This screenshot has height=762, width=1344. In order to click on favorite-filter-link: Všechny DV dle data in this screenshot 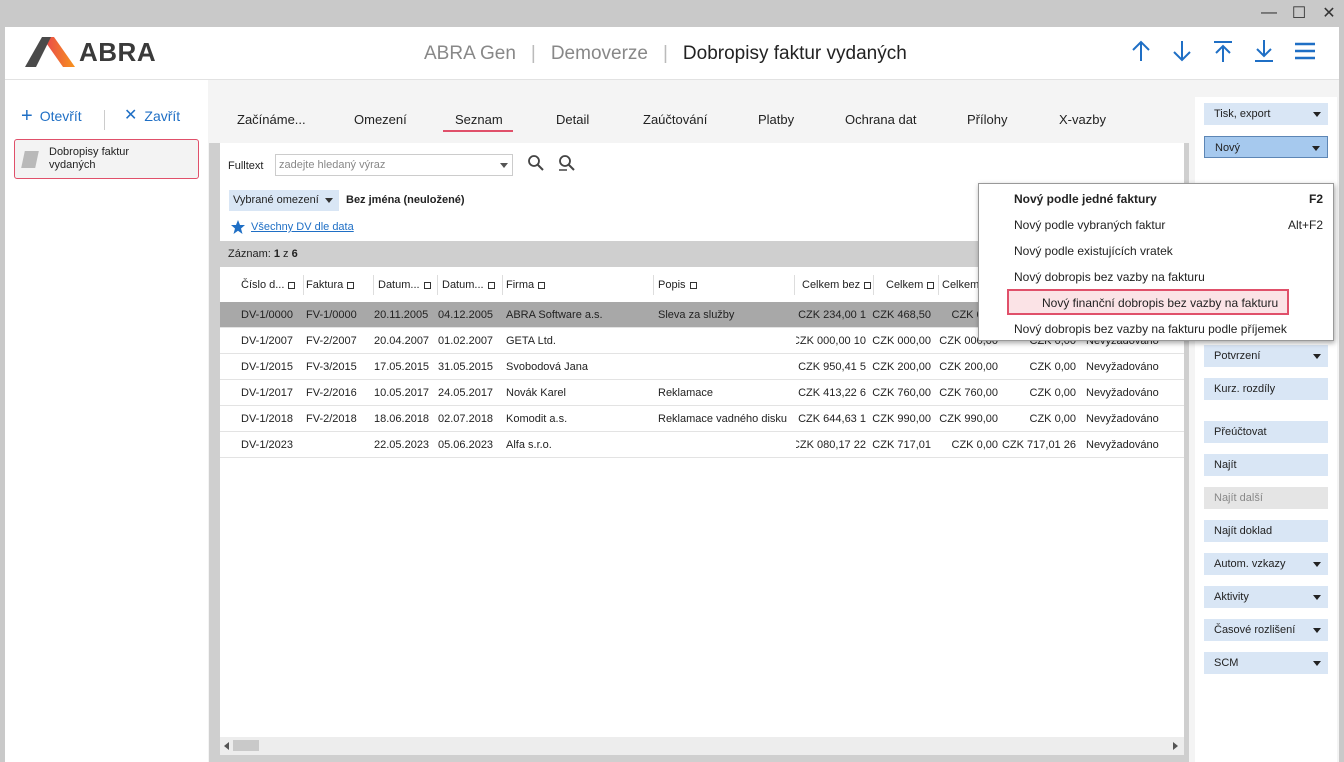, I will do `click(302, 227)`.